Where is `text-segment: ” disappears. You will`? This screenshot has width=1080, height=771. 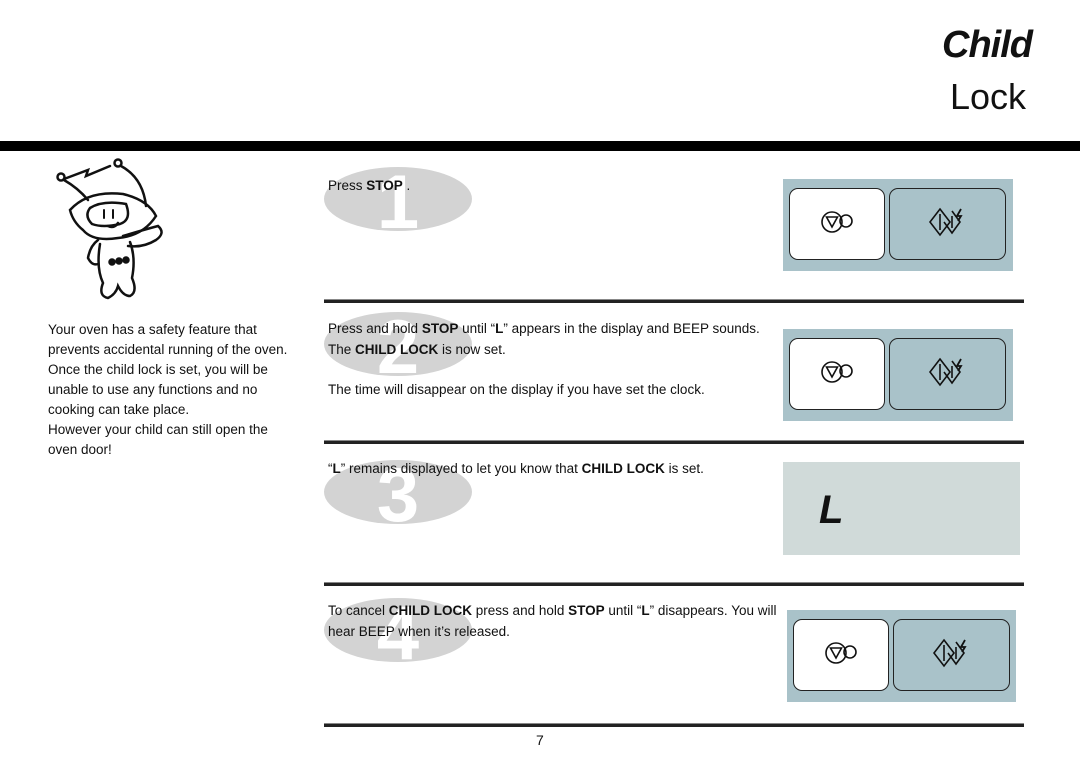 text-segment: ” disappears. You will is located at coordinates (713, 610).